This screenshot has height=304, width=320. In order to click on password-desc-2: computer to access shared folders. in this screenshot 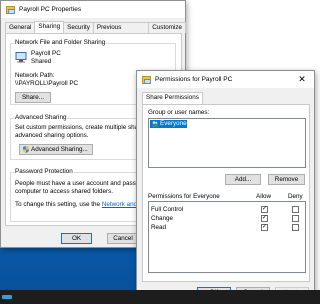, I will do `click(64, 191)`.